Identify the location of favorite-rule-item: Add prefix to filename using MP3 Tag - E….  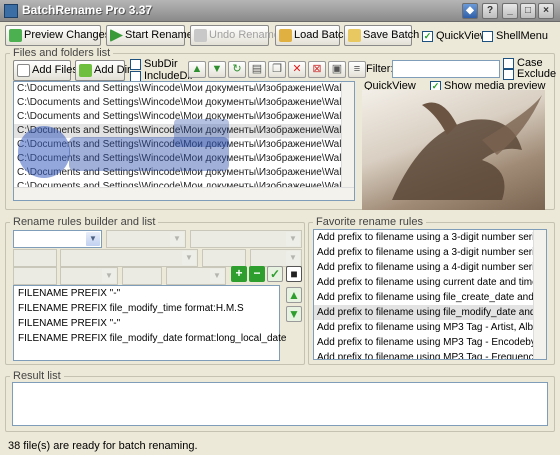
(430, 342).